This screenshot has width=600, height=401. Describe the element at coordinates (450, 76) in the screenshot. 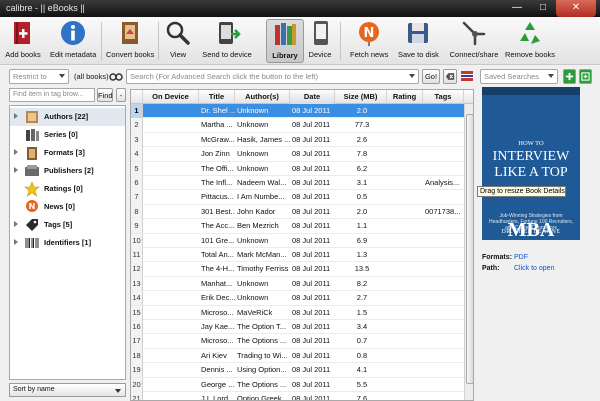

I see `clear-search-button` at that location.